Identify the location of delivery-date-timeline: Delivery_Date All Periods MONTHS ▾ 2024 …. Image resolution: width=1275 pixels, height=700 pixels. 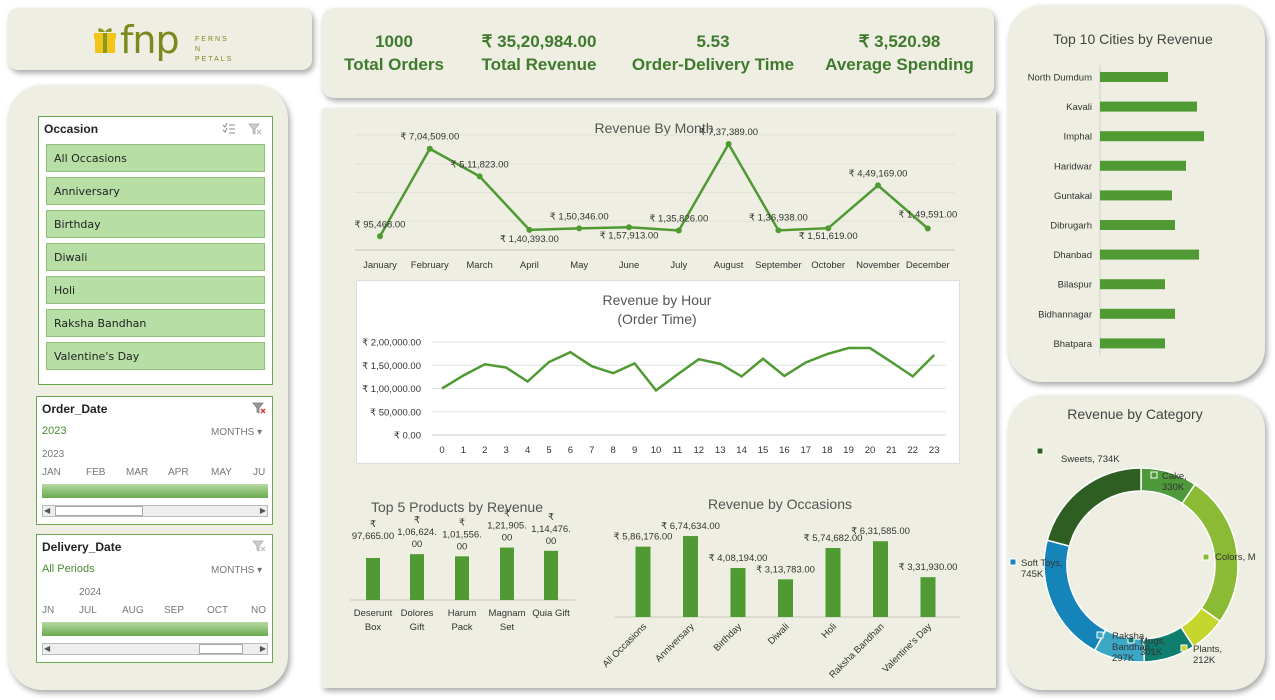
(154, 598).